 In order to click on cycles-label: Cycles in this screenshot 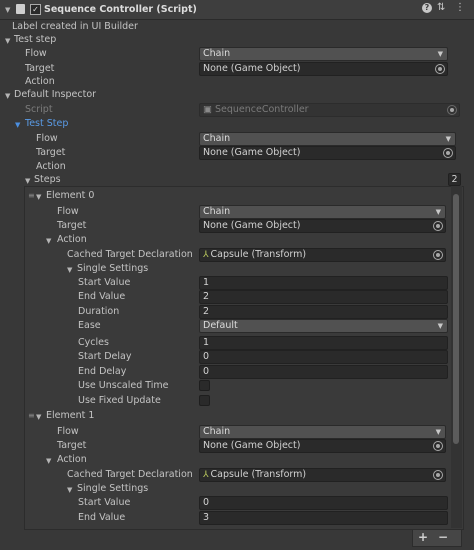, I will do `click(93, 342)`.